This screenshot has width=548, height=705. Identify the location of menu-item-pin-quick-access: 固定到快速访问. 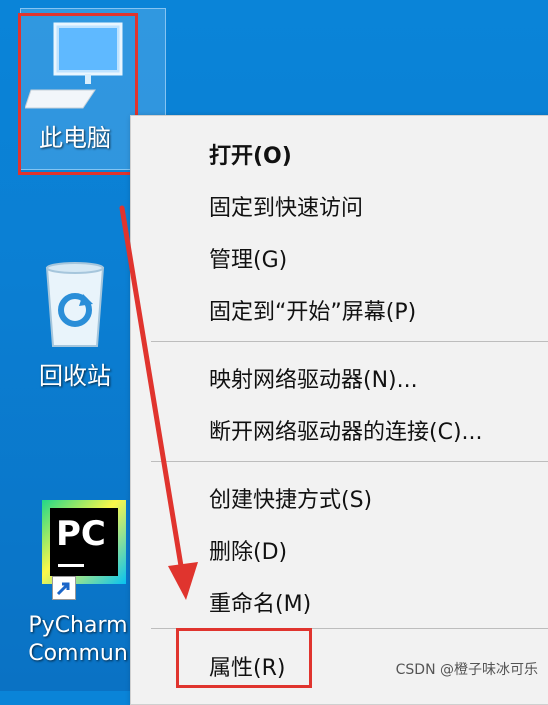
(286, 206).